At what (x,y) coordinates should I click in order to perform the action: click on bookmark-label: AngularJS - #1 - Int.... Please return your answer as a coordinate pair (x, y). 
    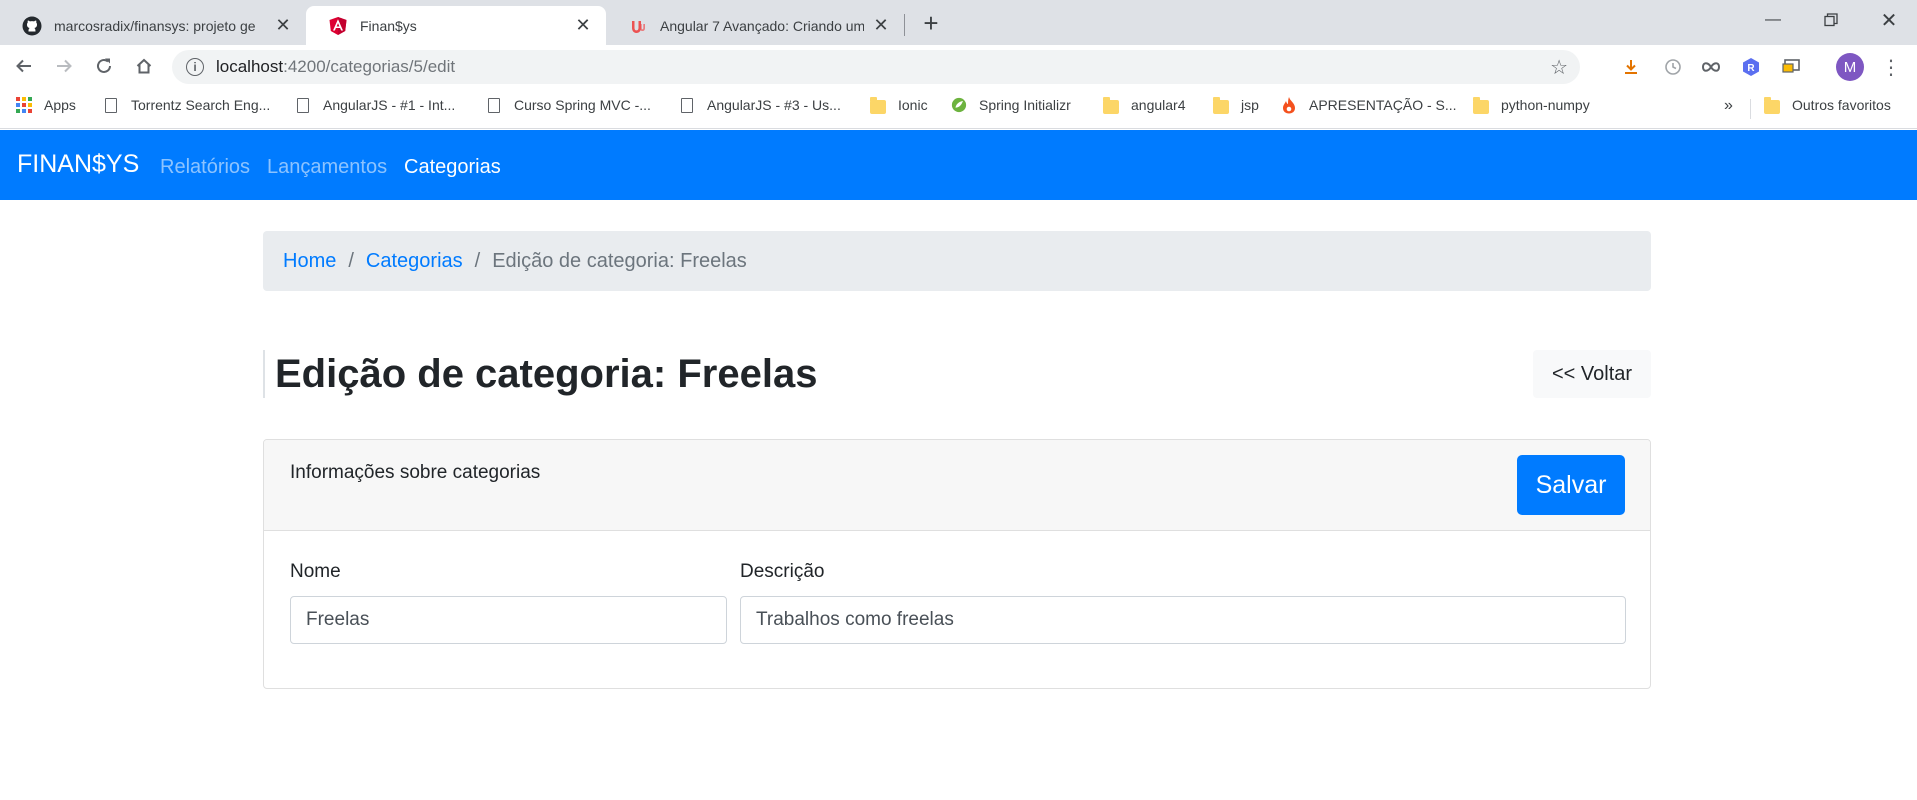
    Looking at the image, I should click on (389, 105).